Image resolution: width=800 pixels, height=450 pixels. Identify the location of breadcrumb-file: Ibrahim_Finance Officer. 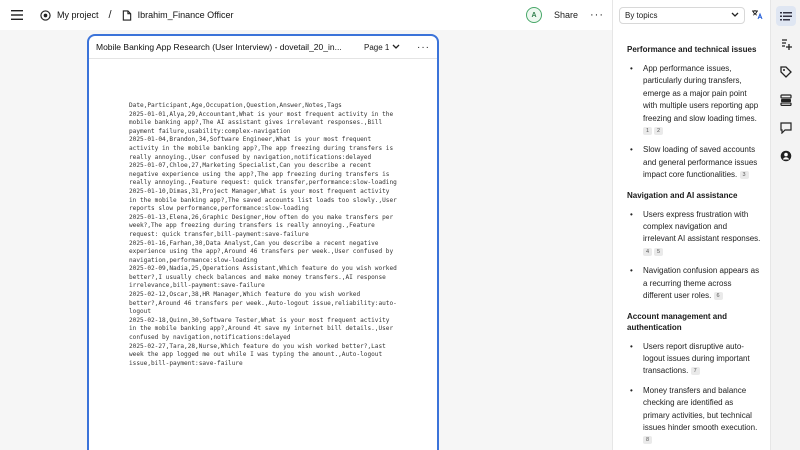
(178, 15).